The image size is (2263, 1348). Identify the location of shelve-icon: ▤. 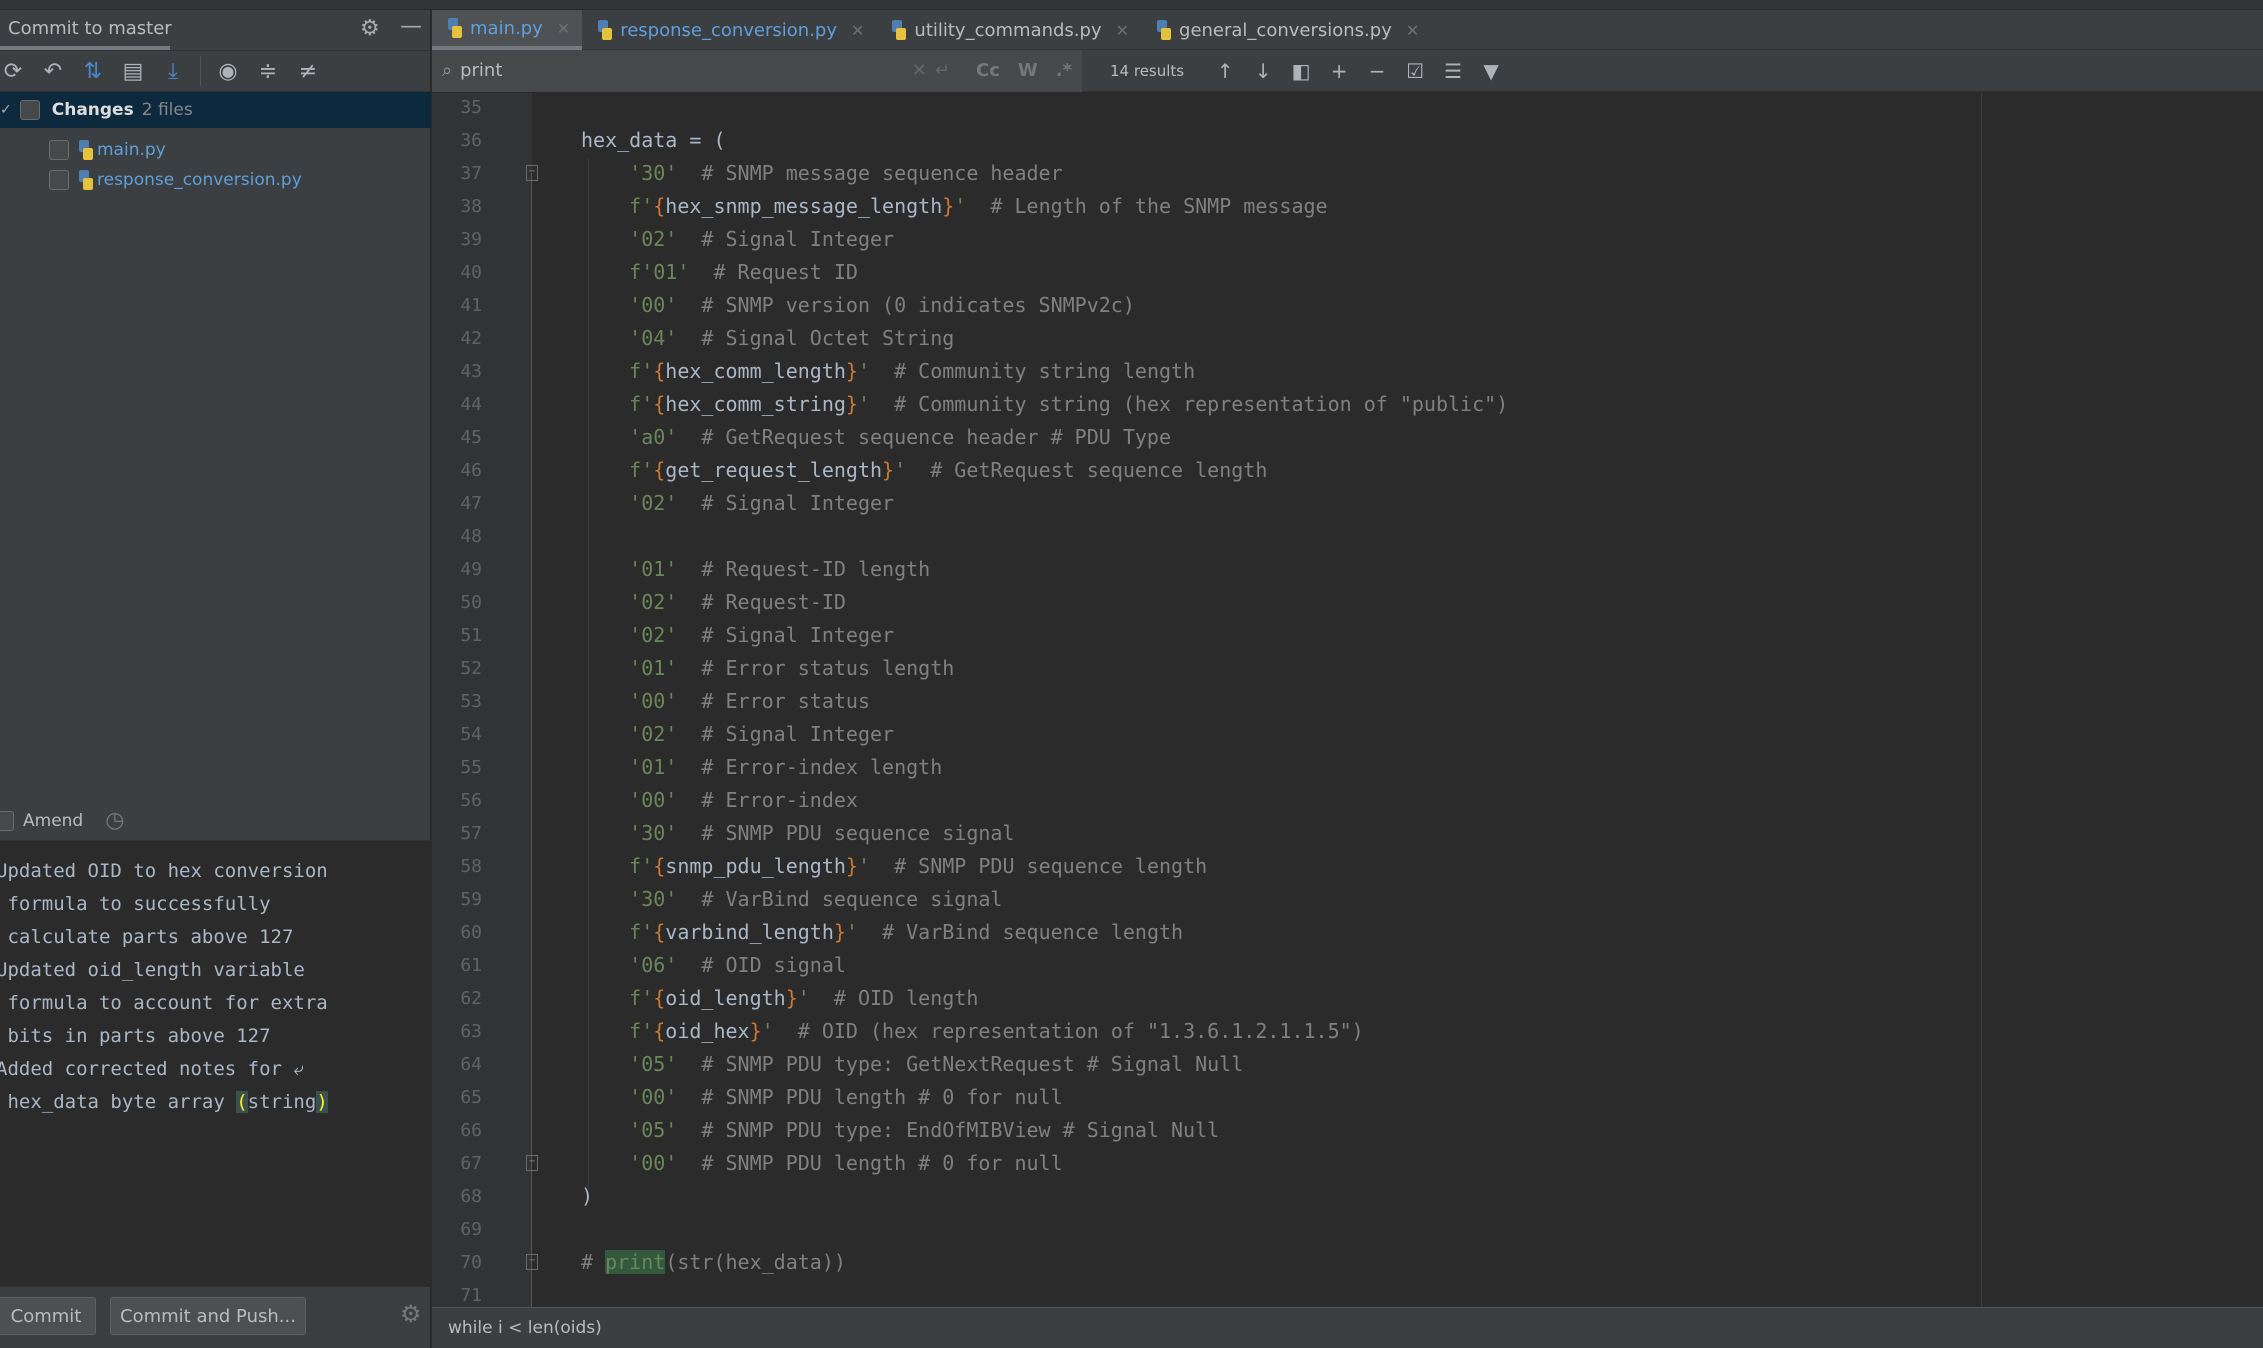
(133, 71).